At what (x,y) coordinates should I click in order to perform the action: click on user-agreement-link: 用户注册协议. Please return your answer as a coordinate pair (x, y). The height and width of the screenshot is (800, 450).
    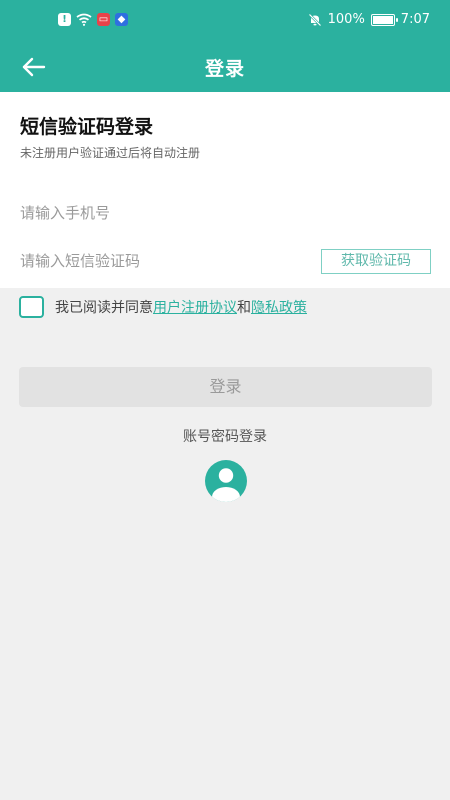
    Looking at the image, I should click on (195, 308).